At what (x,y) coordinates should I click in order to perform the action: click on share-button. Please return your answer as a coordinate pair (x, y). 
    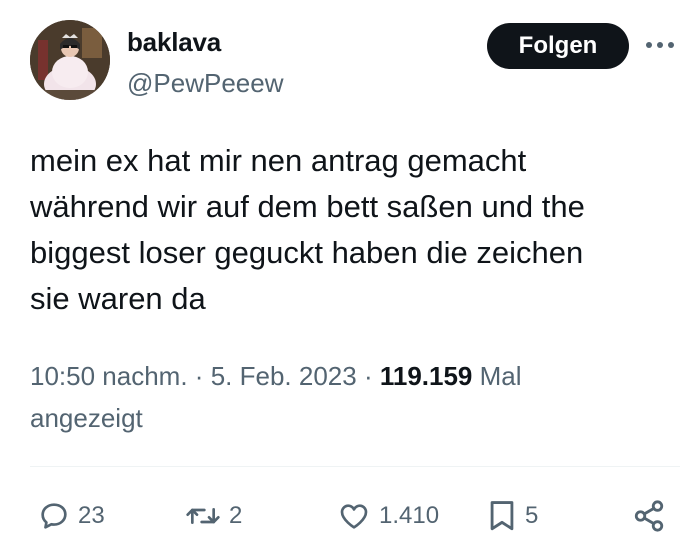
    Looking at the image, I should click on (649, 516).